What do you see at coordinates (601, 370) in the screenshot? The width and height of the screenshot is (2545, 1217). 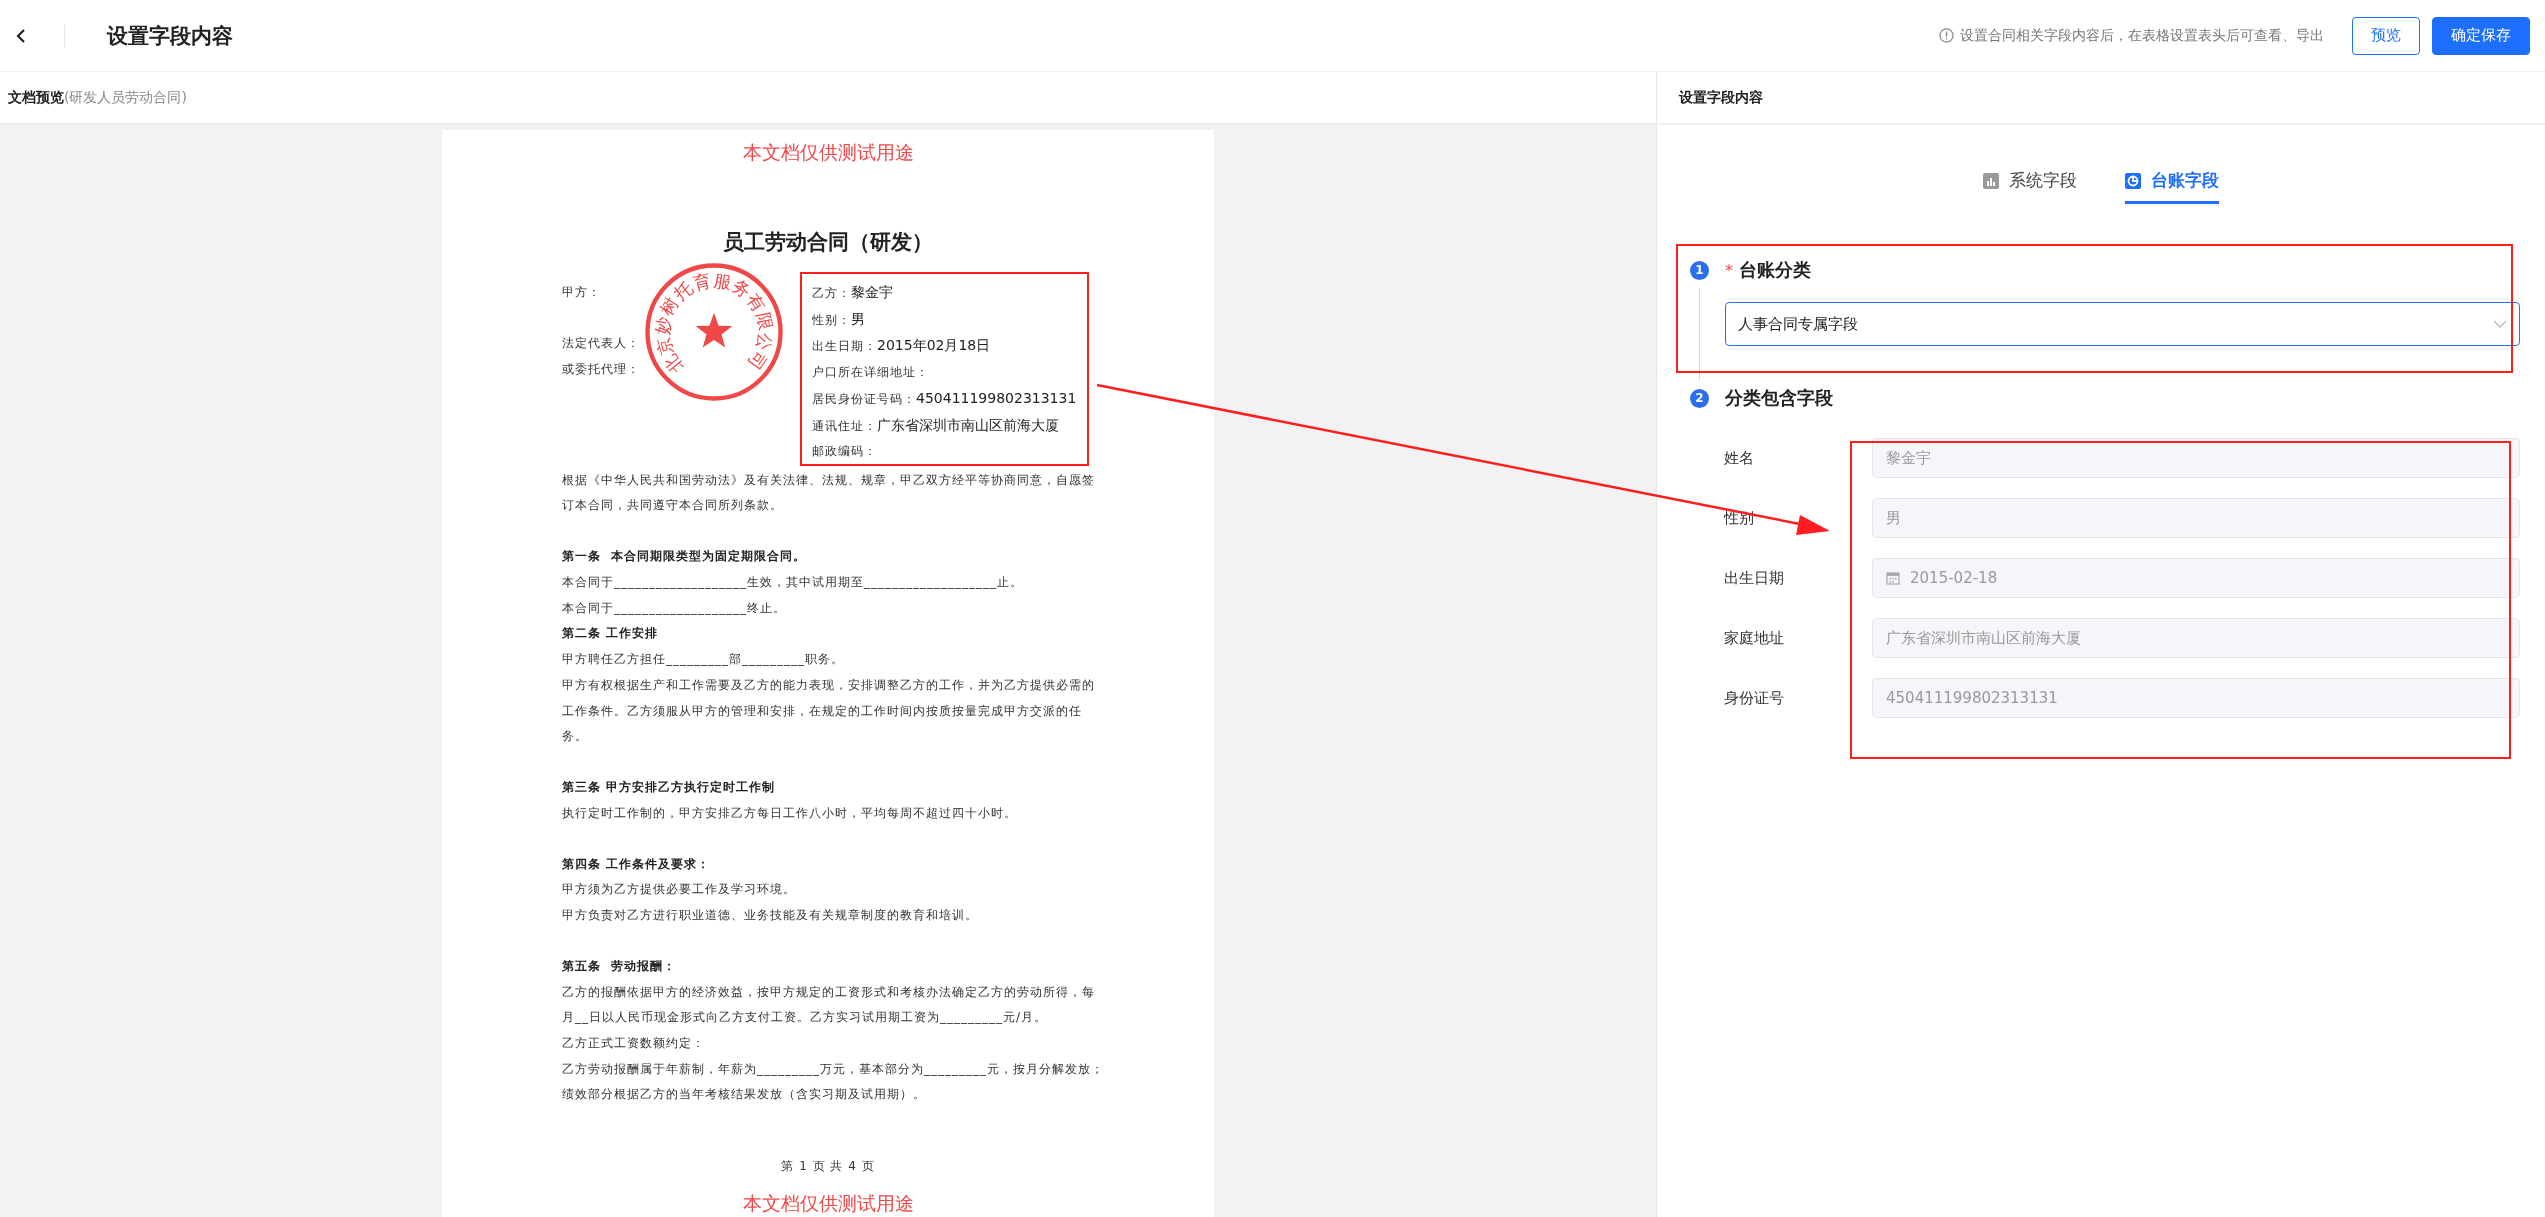 I see `party-a-line: 或委托代理：` at bounding box center [601, 370].